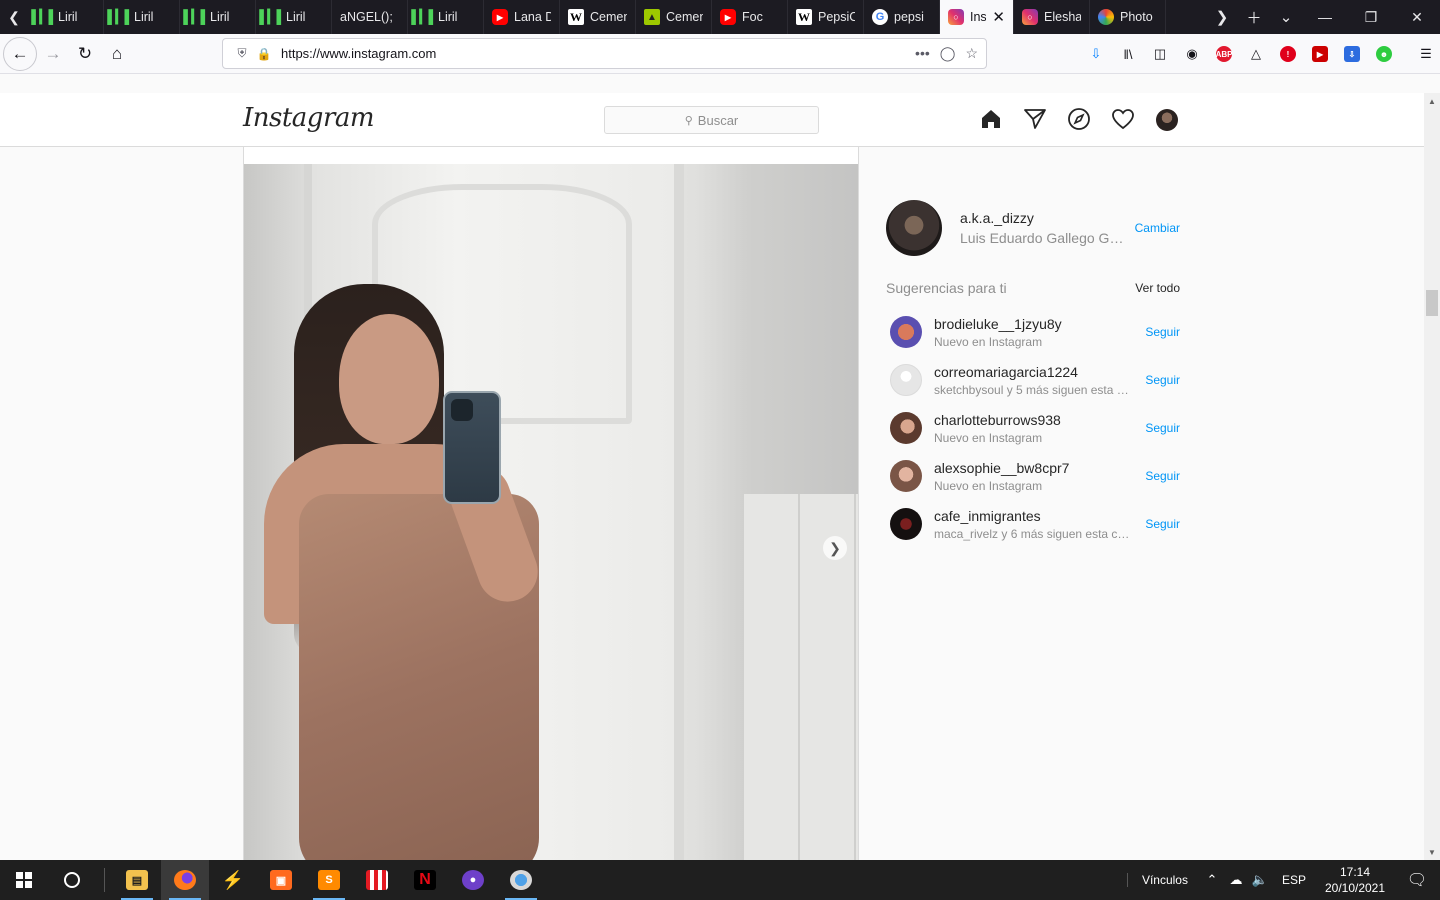 The image size is (1440, 900). What do you see at coordinates (1034, 324) in the screenshot?
I see `suggestion-username: brodieluke__1jzyu8y` at bounding box center [1034, 324].